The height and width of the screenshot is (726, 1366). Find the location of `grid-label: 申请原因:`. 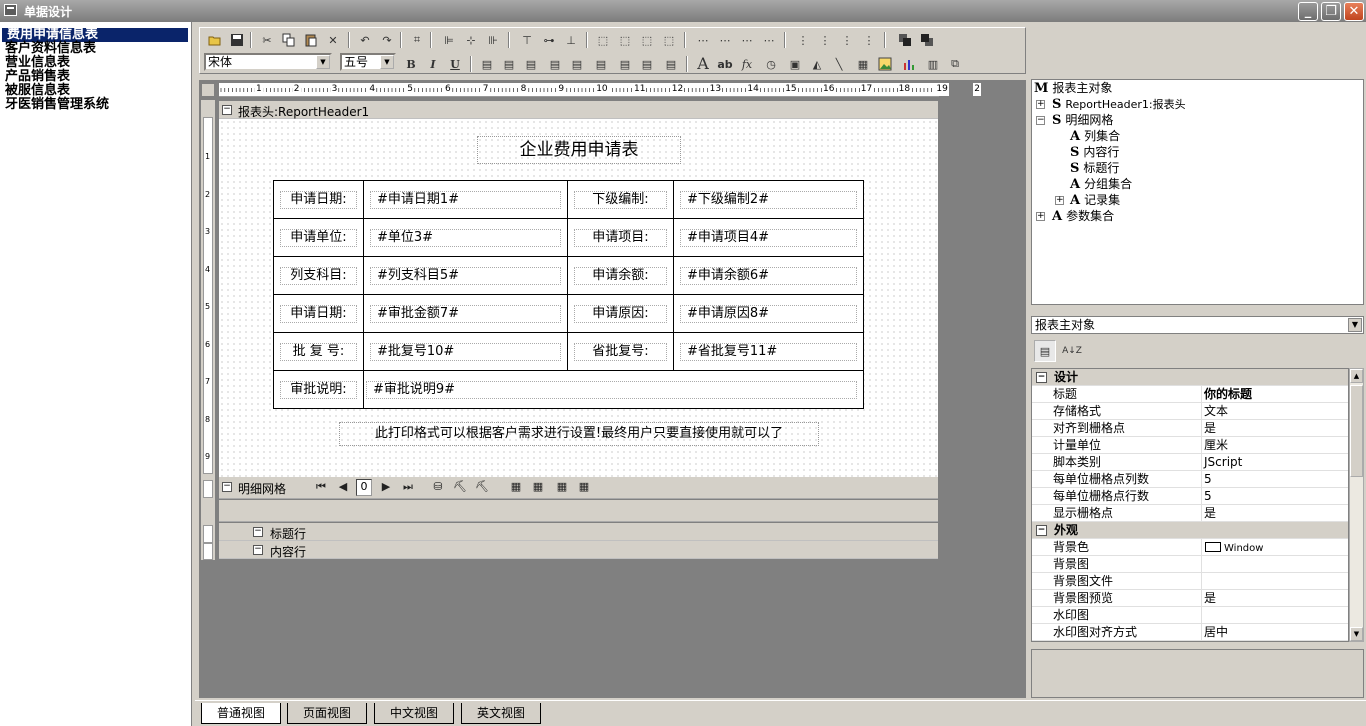

grid-label: 申请原因: is located at coordinates (620, 313).